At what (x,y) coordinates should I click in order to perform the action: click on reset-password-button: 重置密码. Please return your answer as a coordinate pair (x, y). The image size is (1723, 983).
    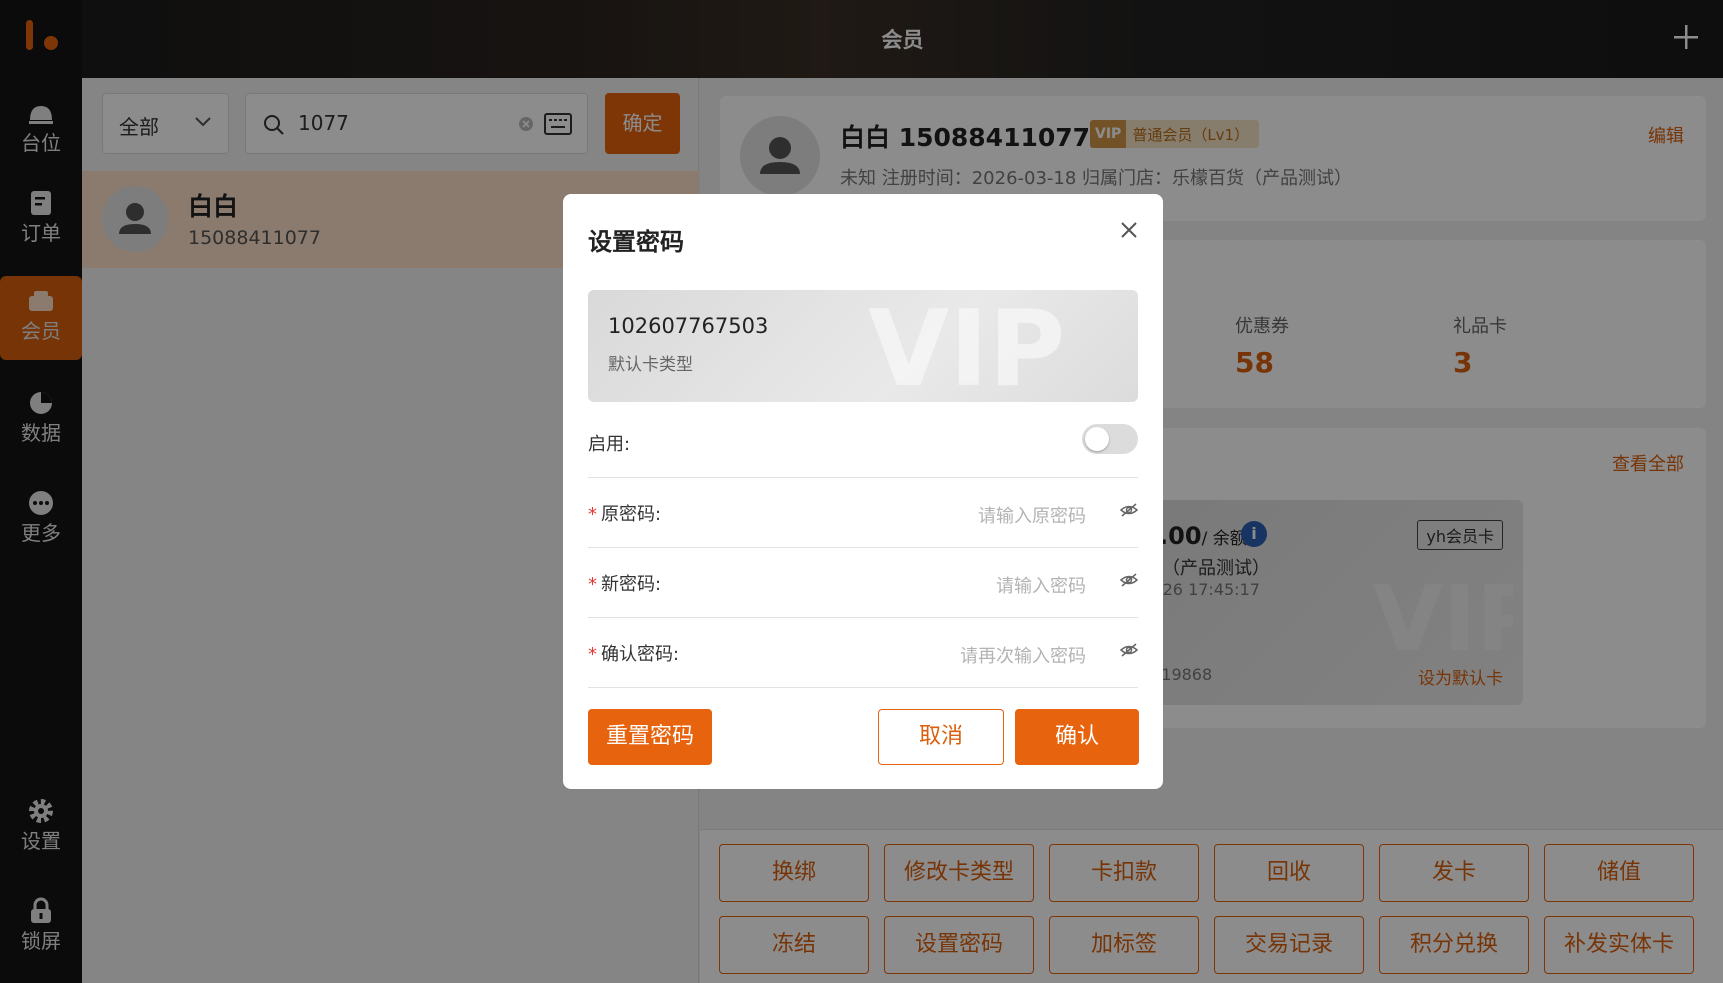
    Looking at the image, I should click on (650, 737).